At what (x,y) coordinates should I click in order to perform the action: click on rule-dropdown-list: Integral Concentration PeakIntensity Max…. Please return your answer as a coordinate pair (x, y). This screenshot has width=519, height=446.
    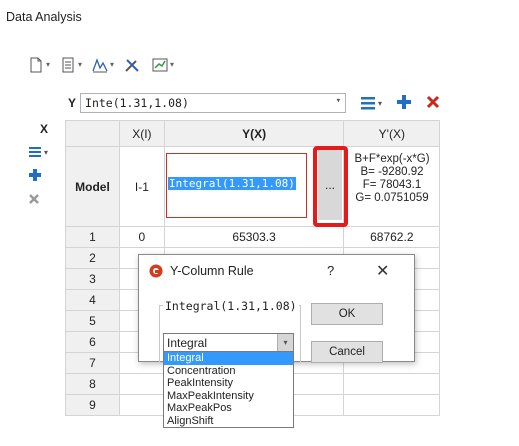
    Looking at the image, I should click on (228, 389).